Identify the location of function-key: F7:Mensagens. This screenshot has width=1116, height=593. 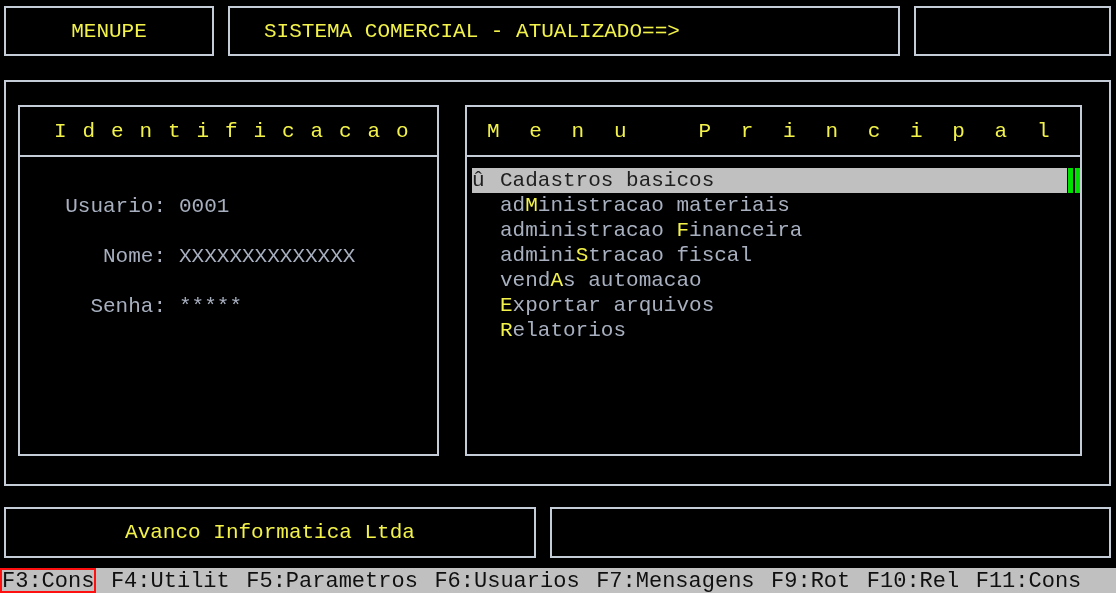
(675, 580).